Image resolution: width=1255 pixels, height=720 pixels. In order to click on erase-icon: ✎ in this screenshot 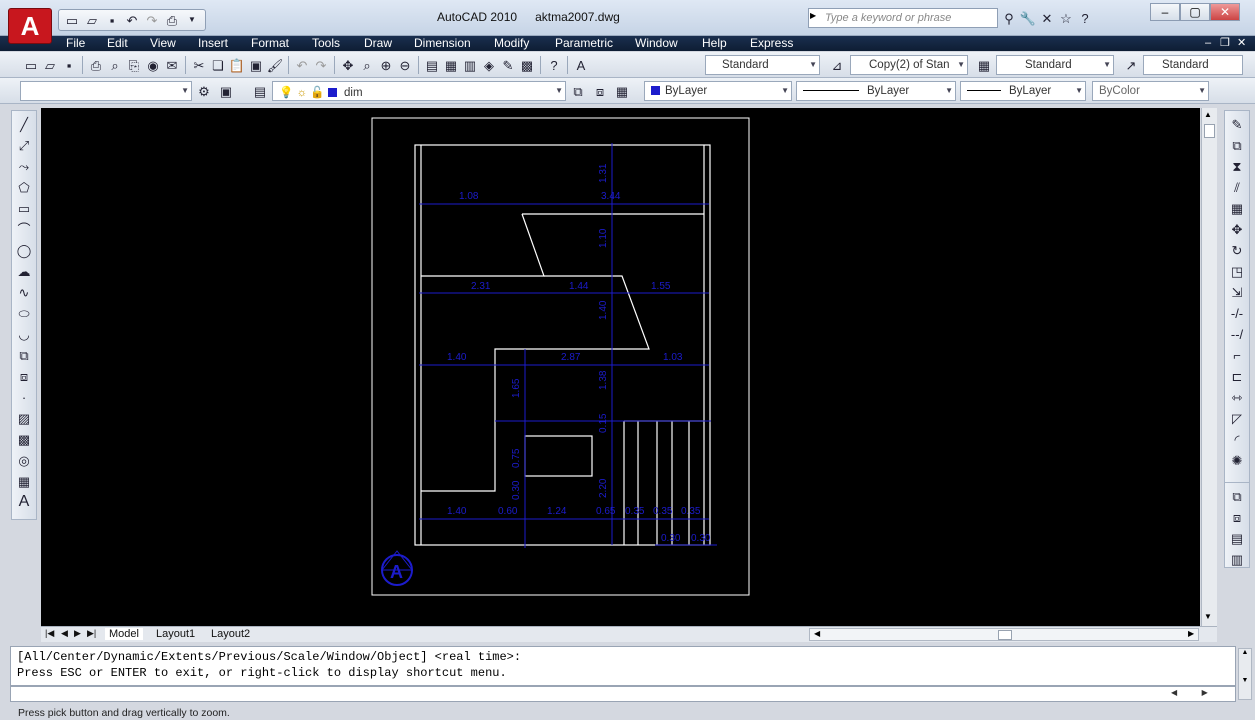, I will do `click(1237, 124)`.